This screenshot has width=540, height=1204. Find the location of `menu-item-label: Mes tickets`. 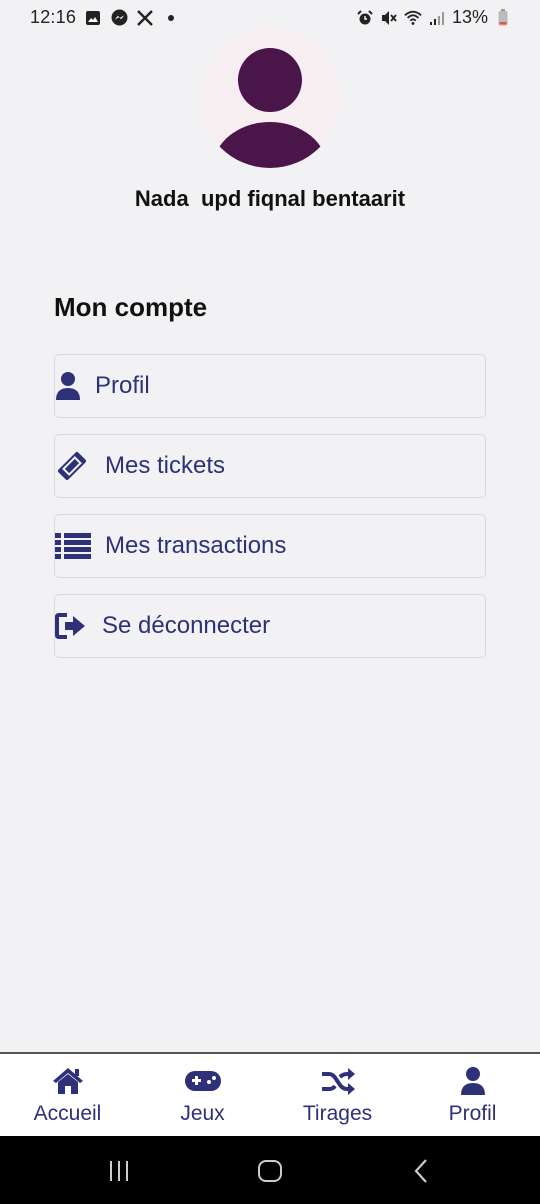

menu-item-label: Mes tickets is located at coordinates (165, 465).